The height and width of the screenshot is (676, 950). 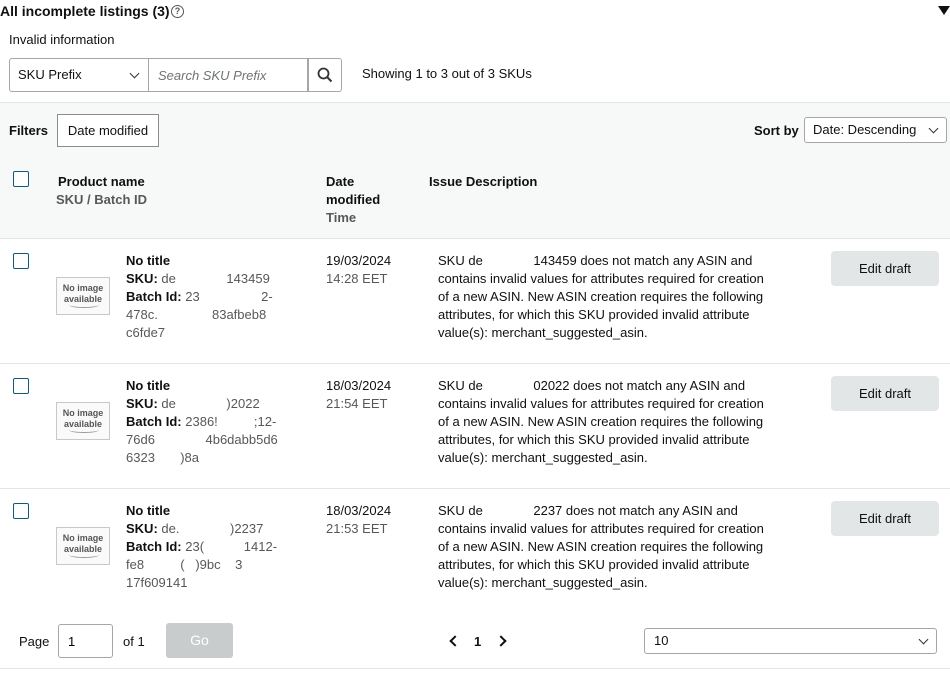 I want to click on sku-prefix-select: SKU Prefix, so click(x=79, y=75).